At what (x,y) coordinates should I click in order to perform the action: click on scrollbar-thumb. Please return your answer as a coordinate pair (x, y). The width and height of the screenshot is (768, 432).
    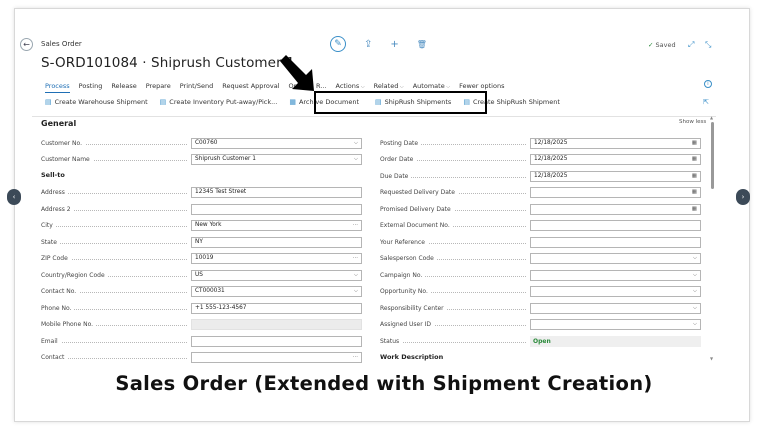
    Looking at the image, I should click on (712, 155).